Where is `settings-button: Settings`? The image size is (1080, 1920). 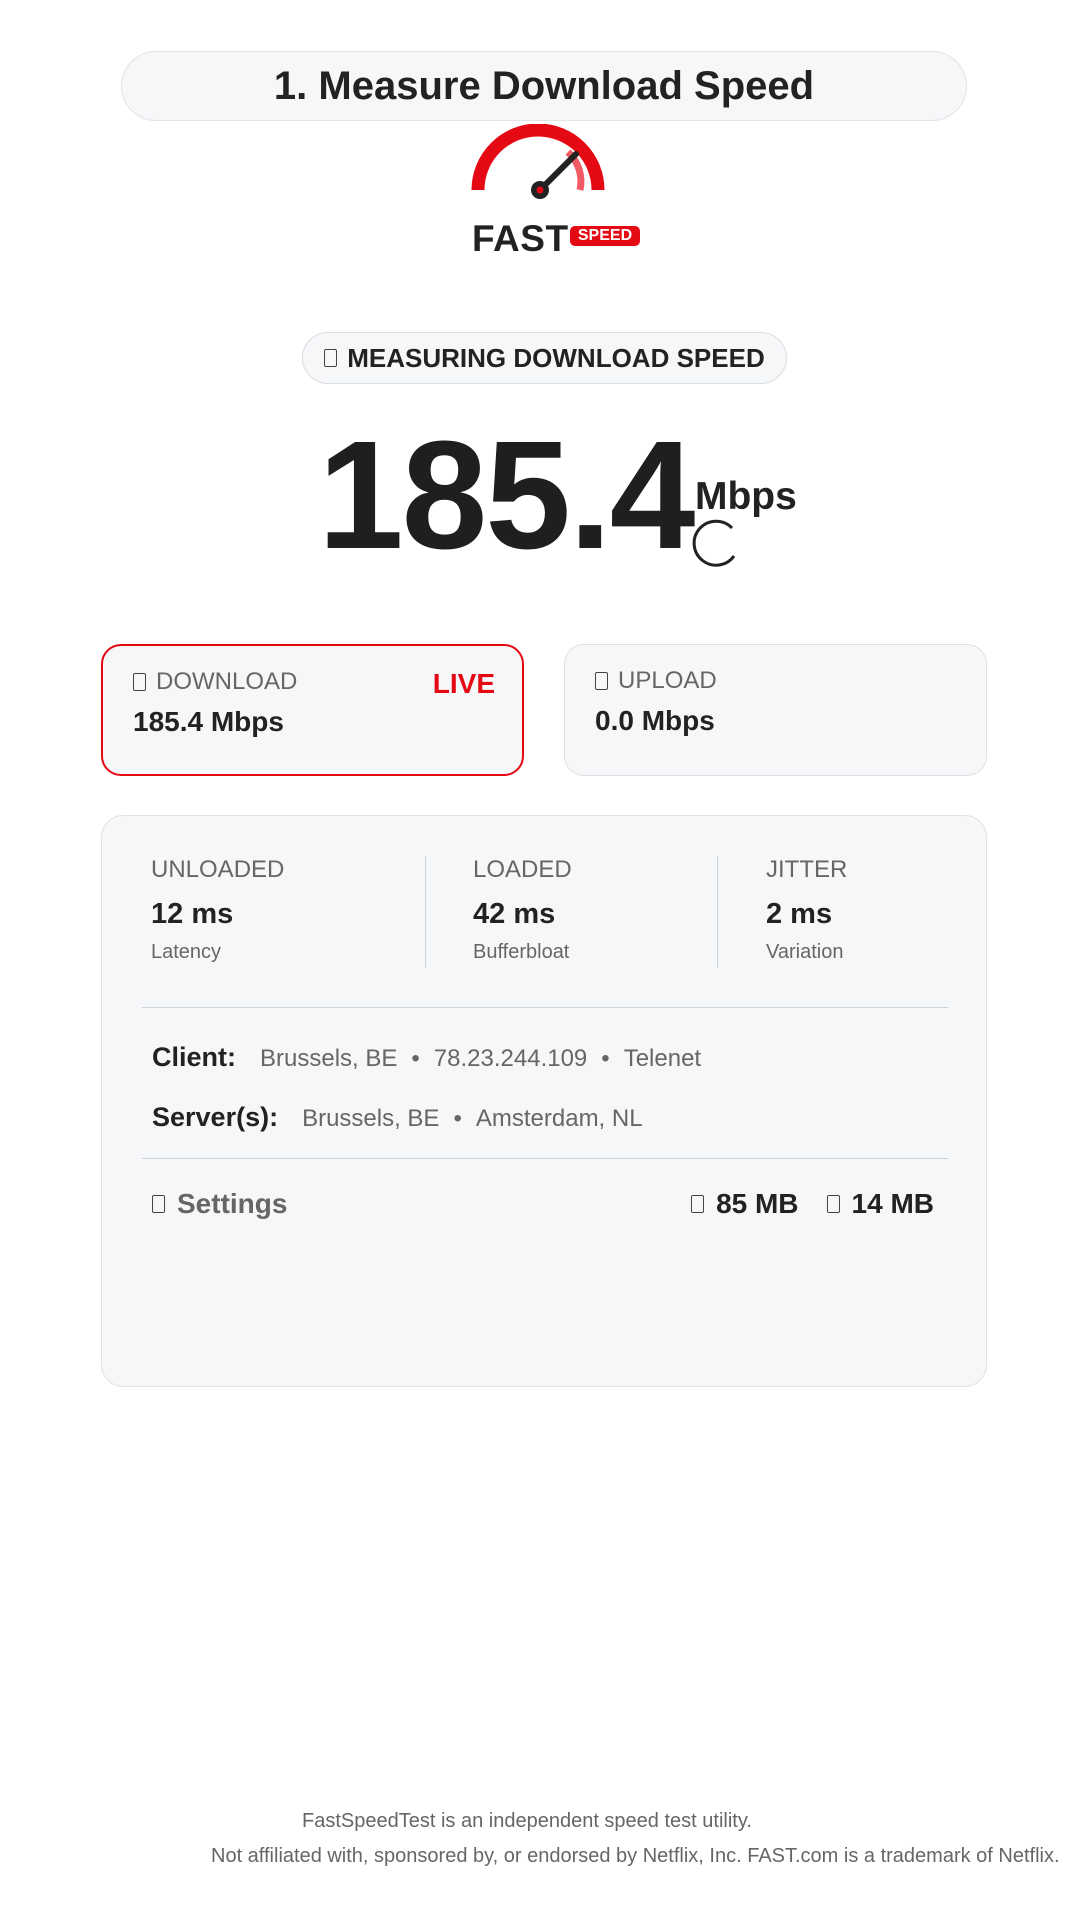 settings-button: Settings is located at coordinates (219, 1204).